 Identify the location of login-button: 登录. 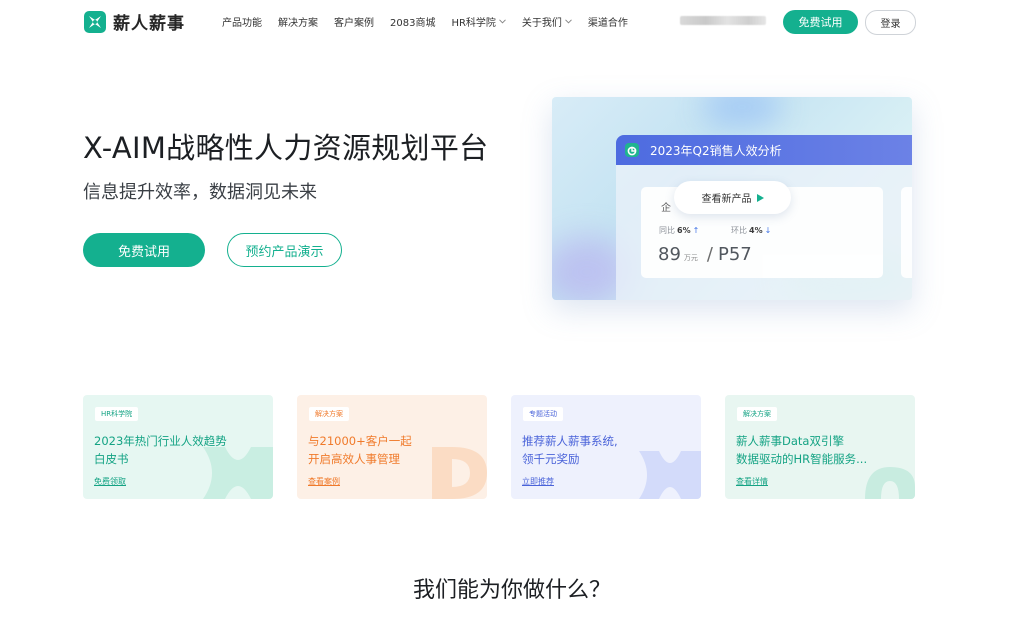
(890, 22).